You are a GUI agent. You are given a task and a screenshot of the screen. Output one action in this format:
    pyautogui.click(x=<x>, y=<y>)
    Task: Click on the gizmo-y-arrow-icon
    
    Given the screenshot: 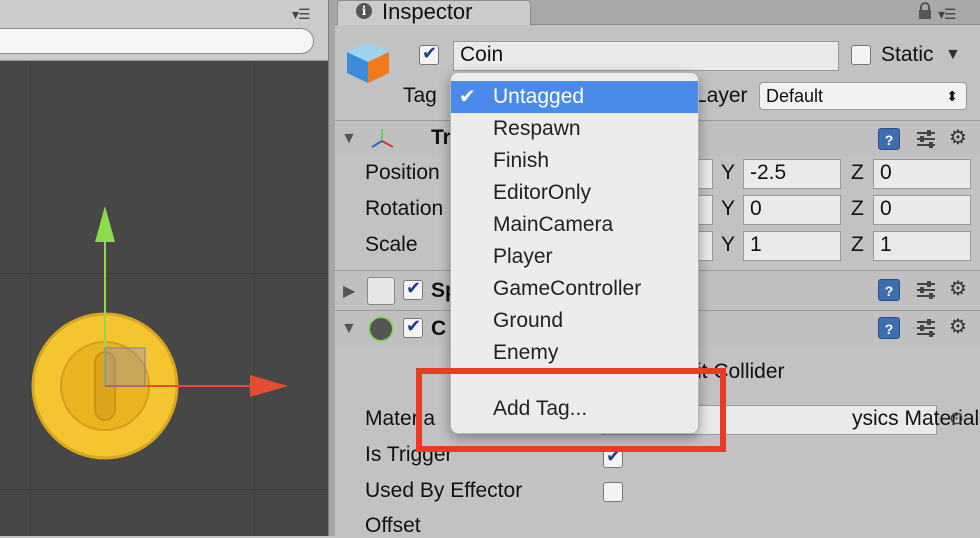 What is the action you would take?
    pyautogui.click(x=105, y=224)
    